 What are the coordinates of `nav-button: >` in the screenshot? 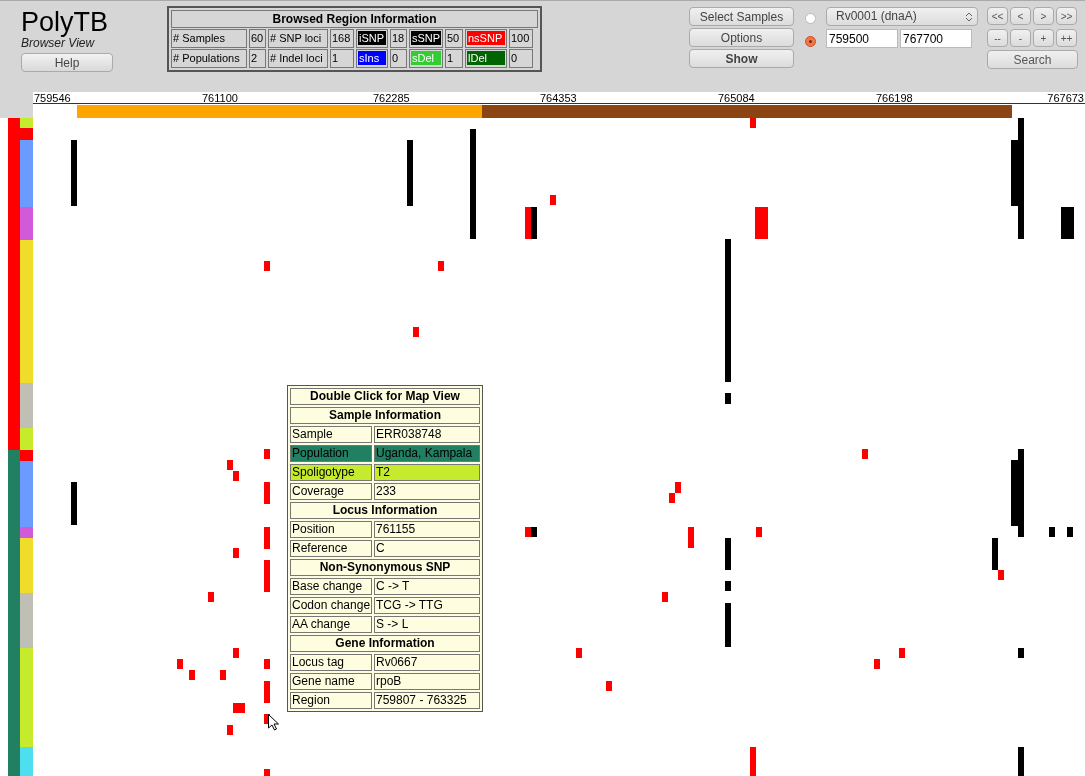 It's located at (1043, 16).